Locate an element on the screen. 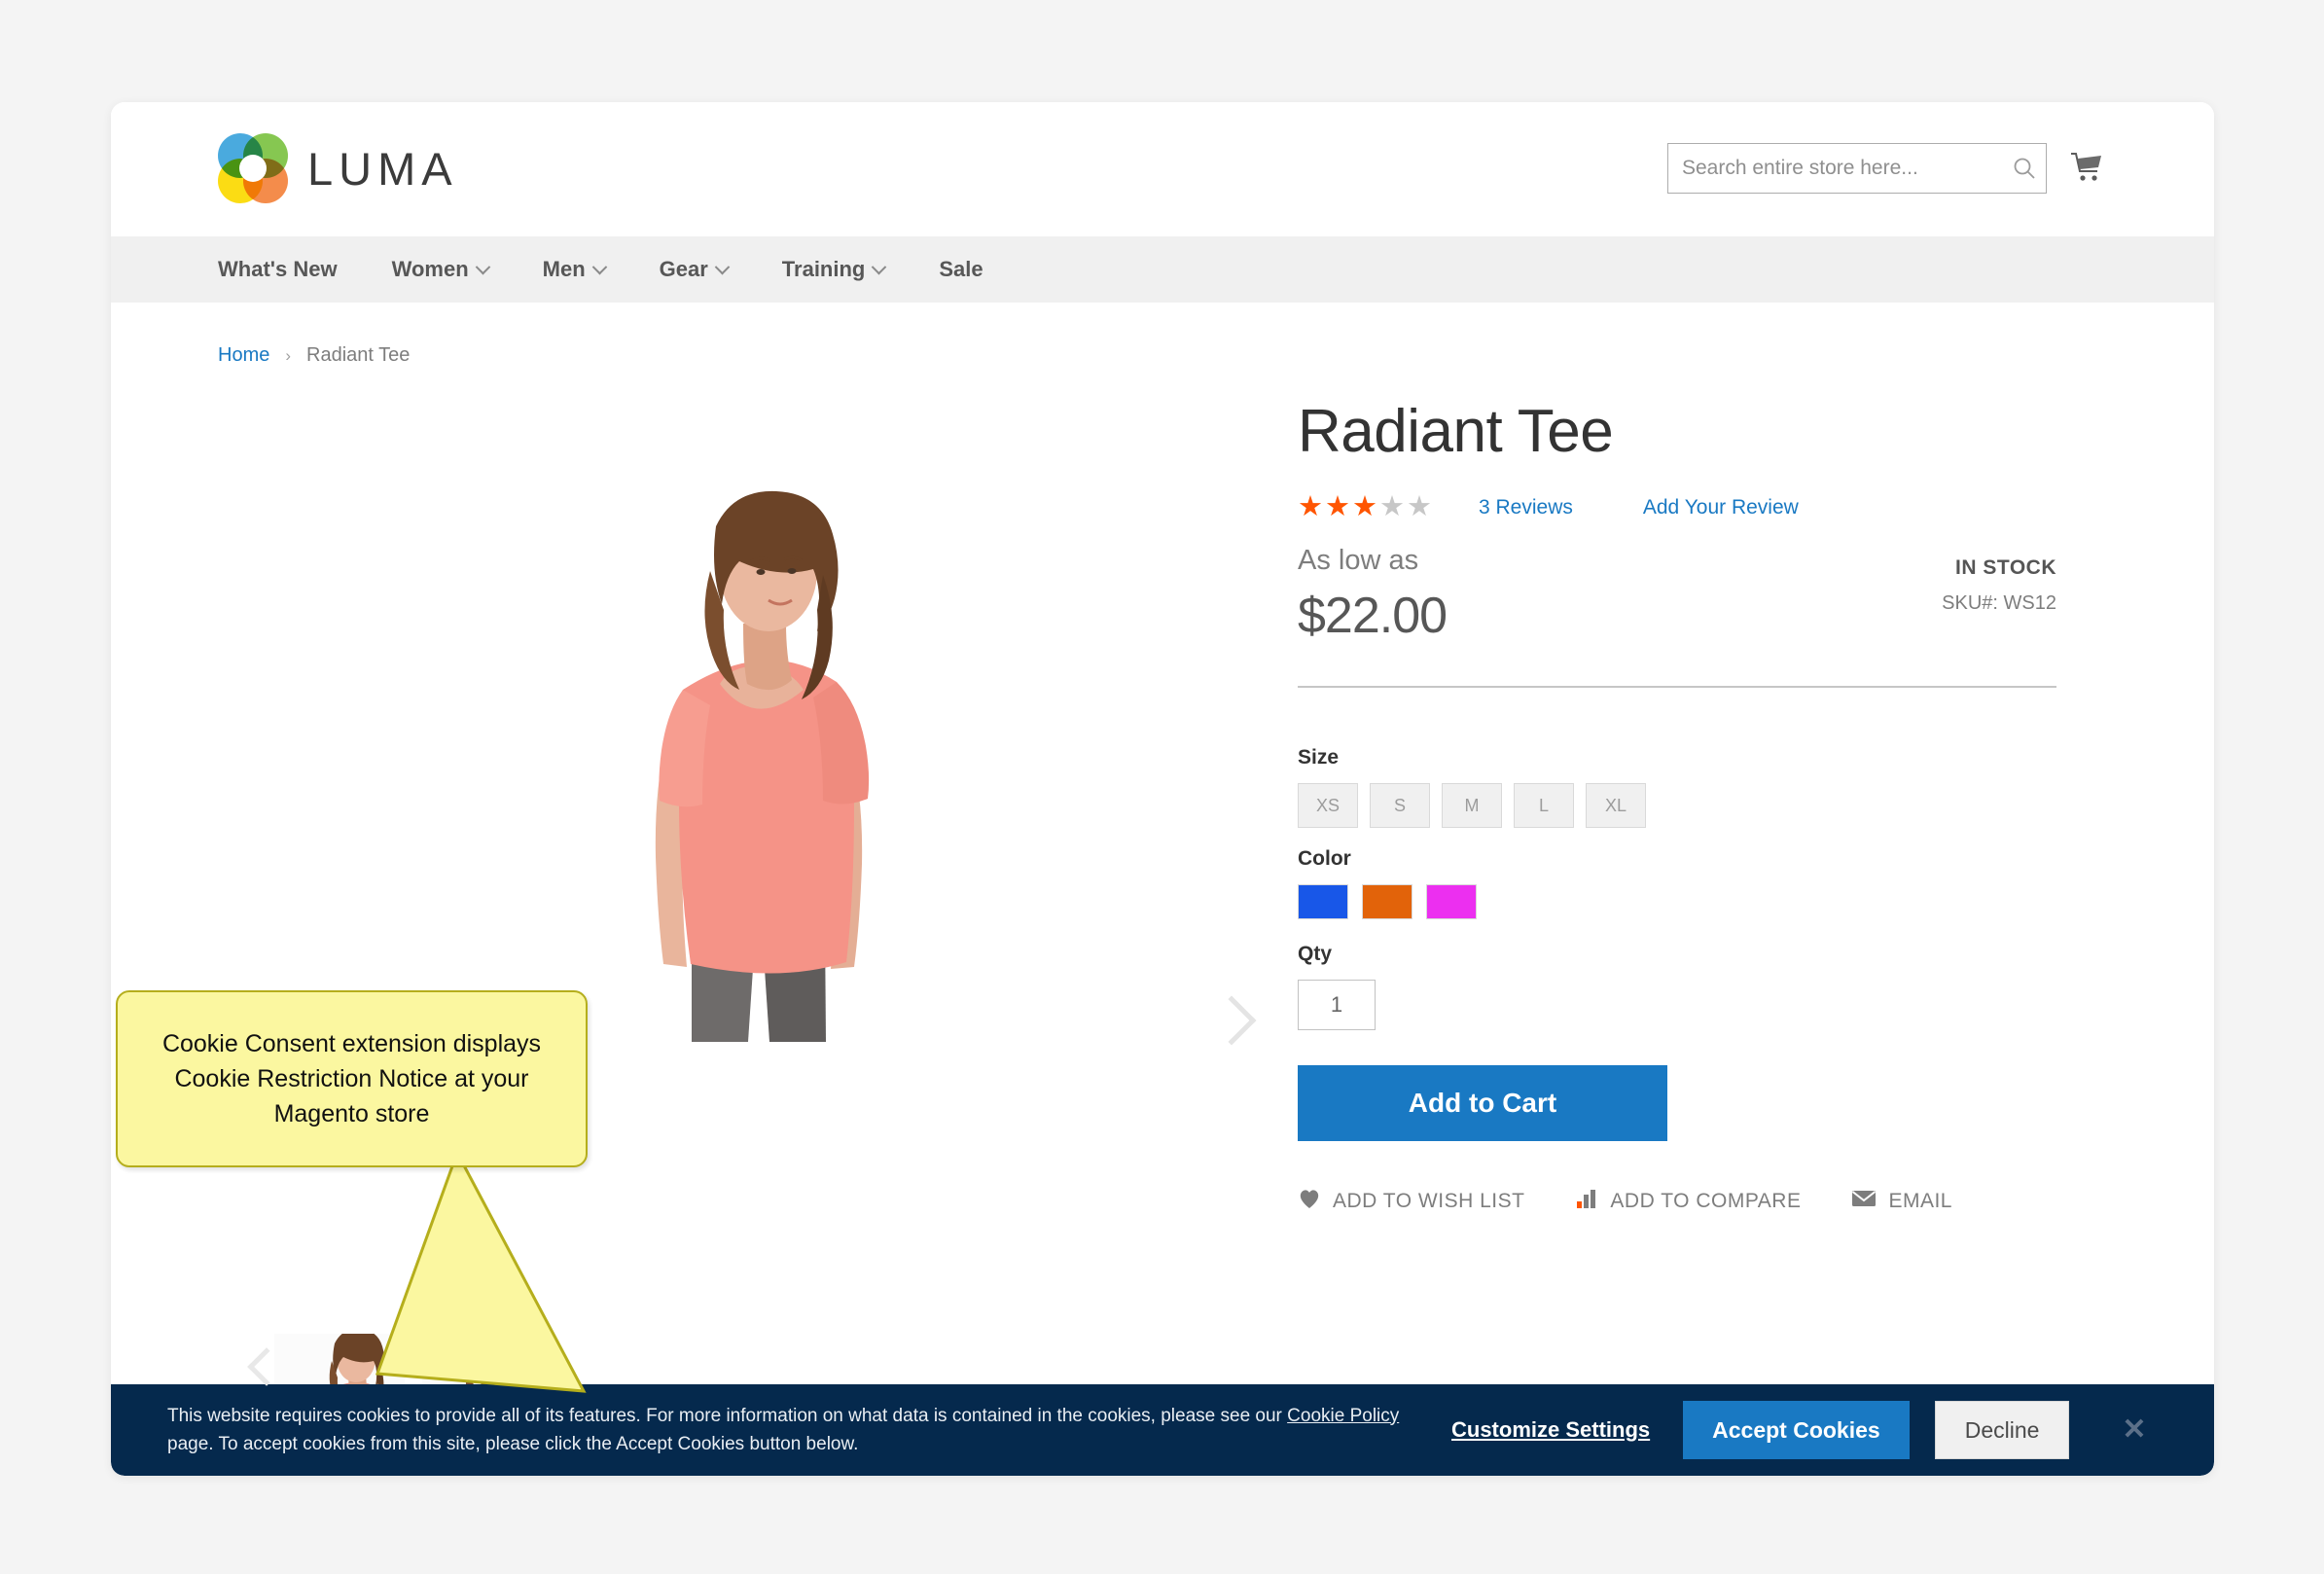 The image size is (2324, 1574). site-header: LUMA is located at coordinates (1162, 169).